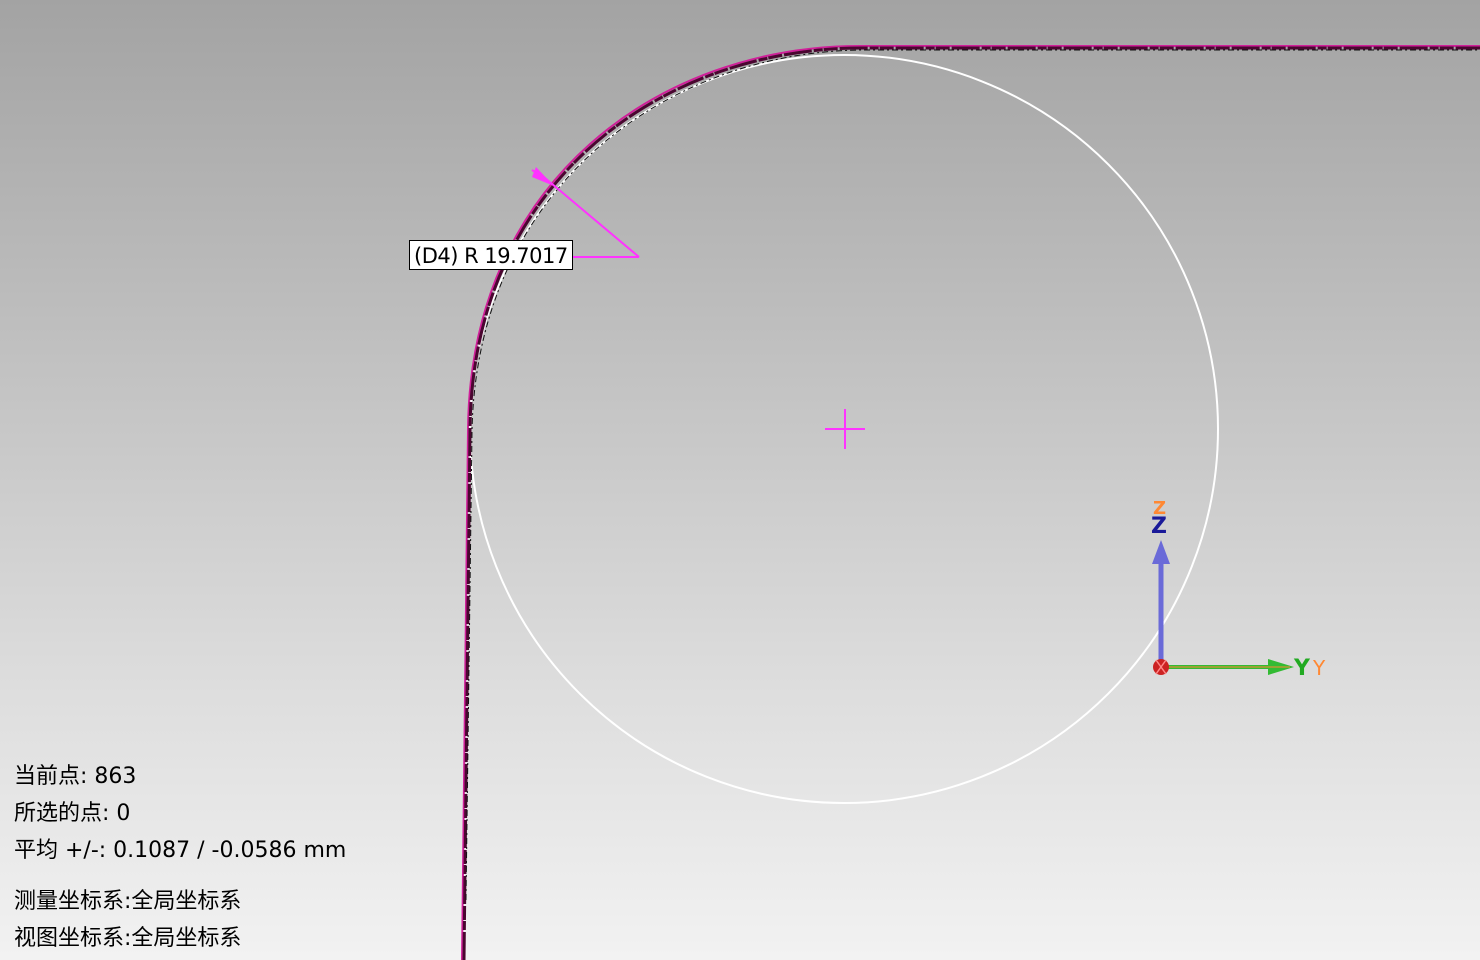 The width and height of the screenshot is (1480, 960). Describe the element at coordinates (1319, 668) in the screenshot. I see `y-axis-secondary-label: Y` at that location.